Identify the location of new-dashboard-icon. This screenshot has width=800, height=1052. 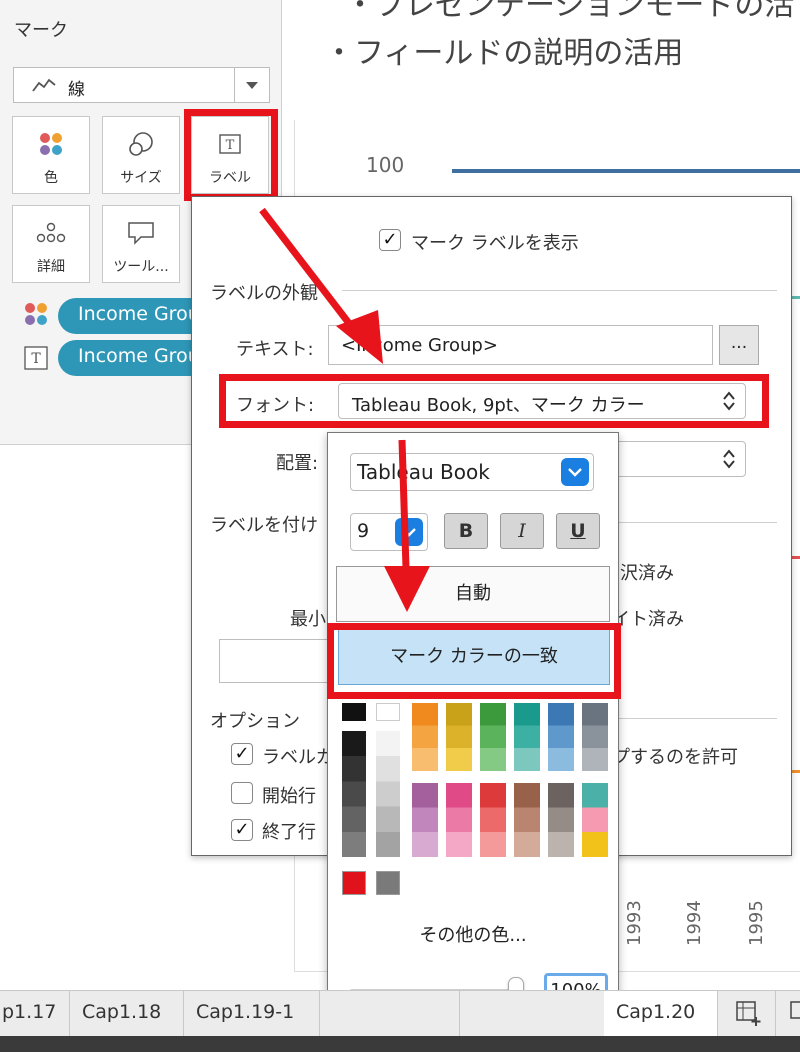
(795, 1010).